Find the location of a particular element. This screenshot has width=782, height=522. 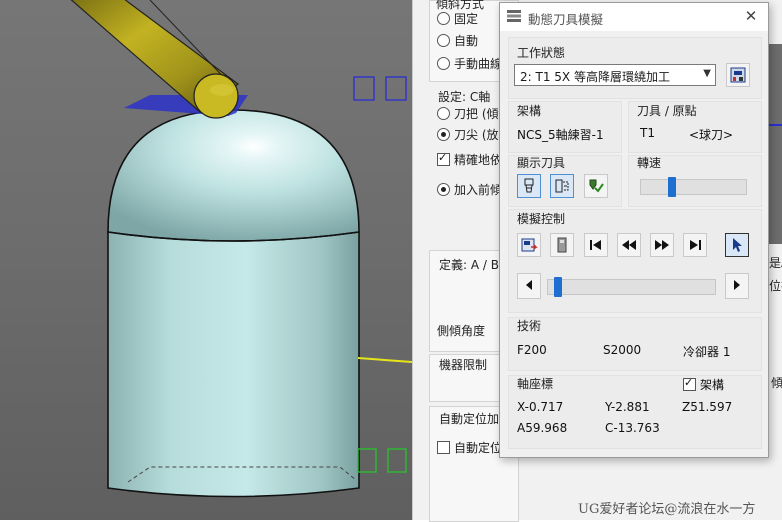

radio-fixed: 固定 is located at coordinates (457, 18).